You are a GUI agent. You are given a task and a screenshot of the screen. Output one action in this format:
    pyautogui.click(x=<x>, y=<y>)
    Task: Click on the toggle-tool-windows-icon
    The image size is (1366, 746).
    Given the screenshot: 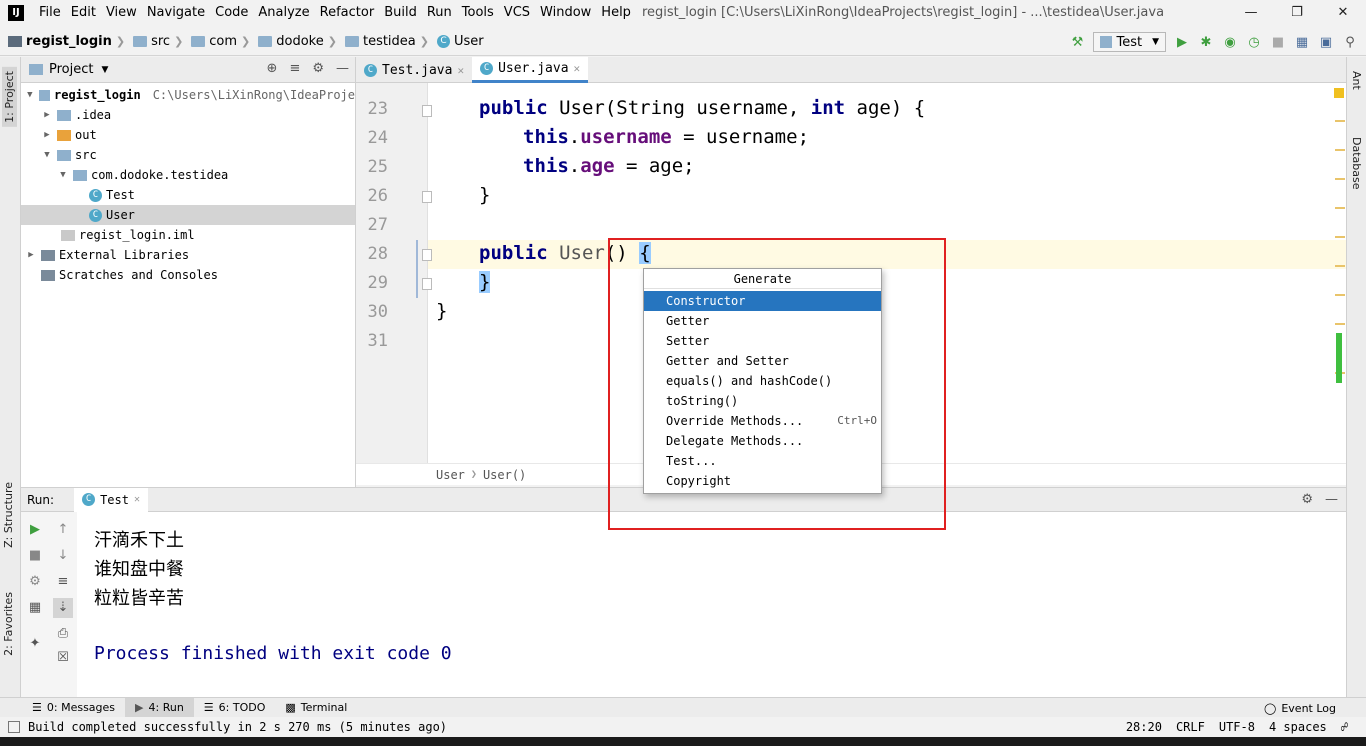 What is the action you would take?
    pyautogui.click(x=14, y=727)
    